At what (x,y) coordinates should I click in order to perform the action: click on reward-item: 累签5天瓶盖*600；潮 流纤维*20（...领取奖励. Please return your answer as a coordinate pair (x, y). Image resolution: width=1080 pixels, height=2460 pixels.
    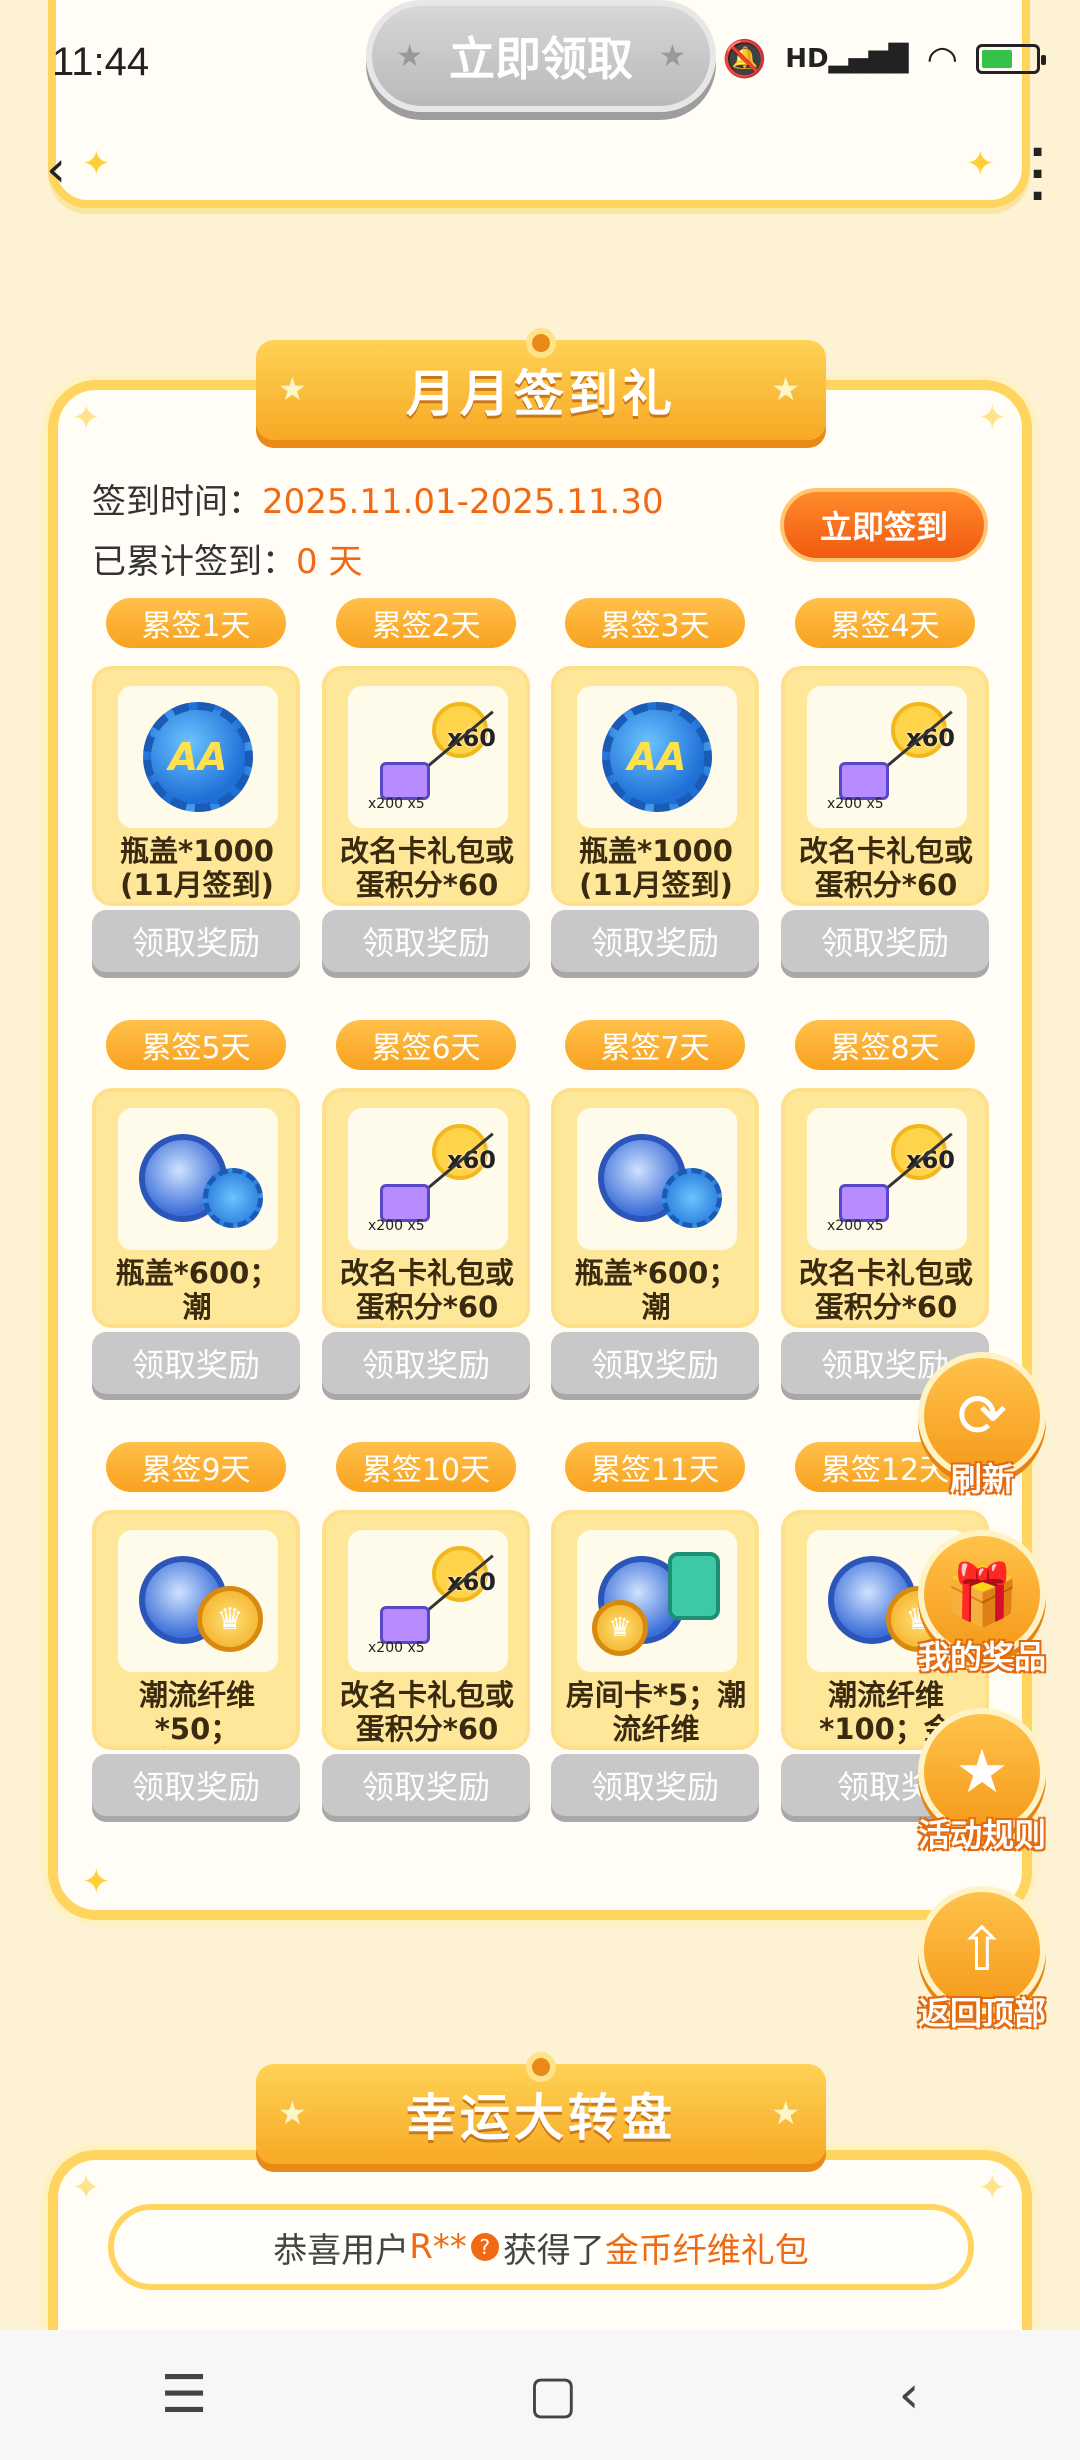
    Looking at the image, I should click on (196, 1210).